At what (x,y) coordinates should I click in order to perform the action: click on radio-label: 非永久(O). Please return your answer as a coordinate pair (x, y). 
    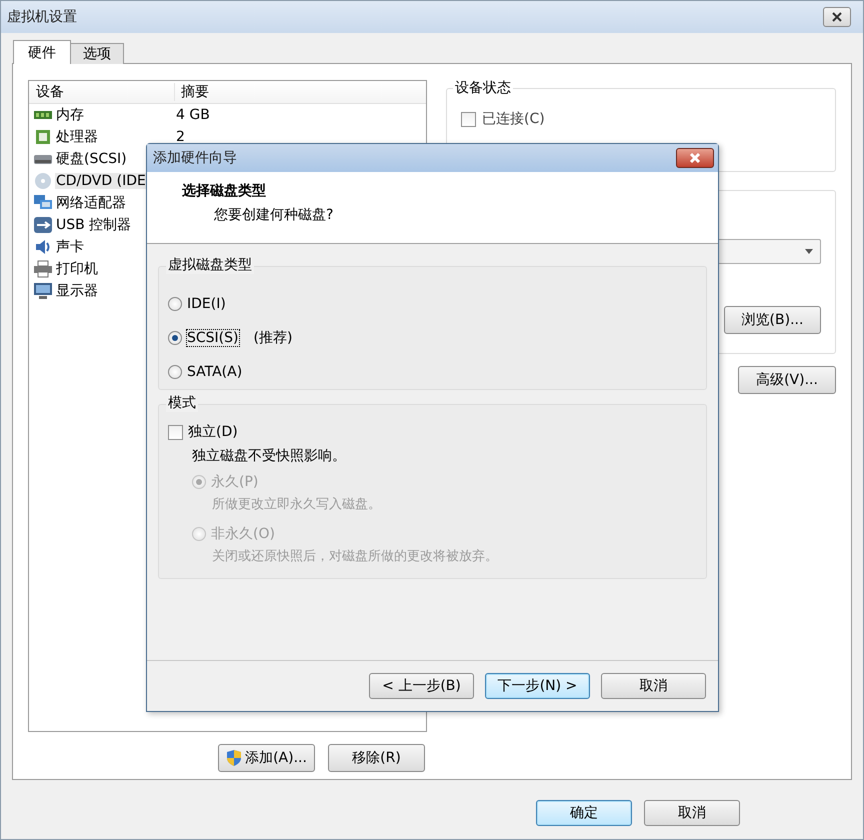
    Looking at the image, I should click on (243, 534).